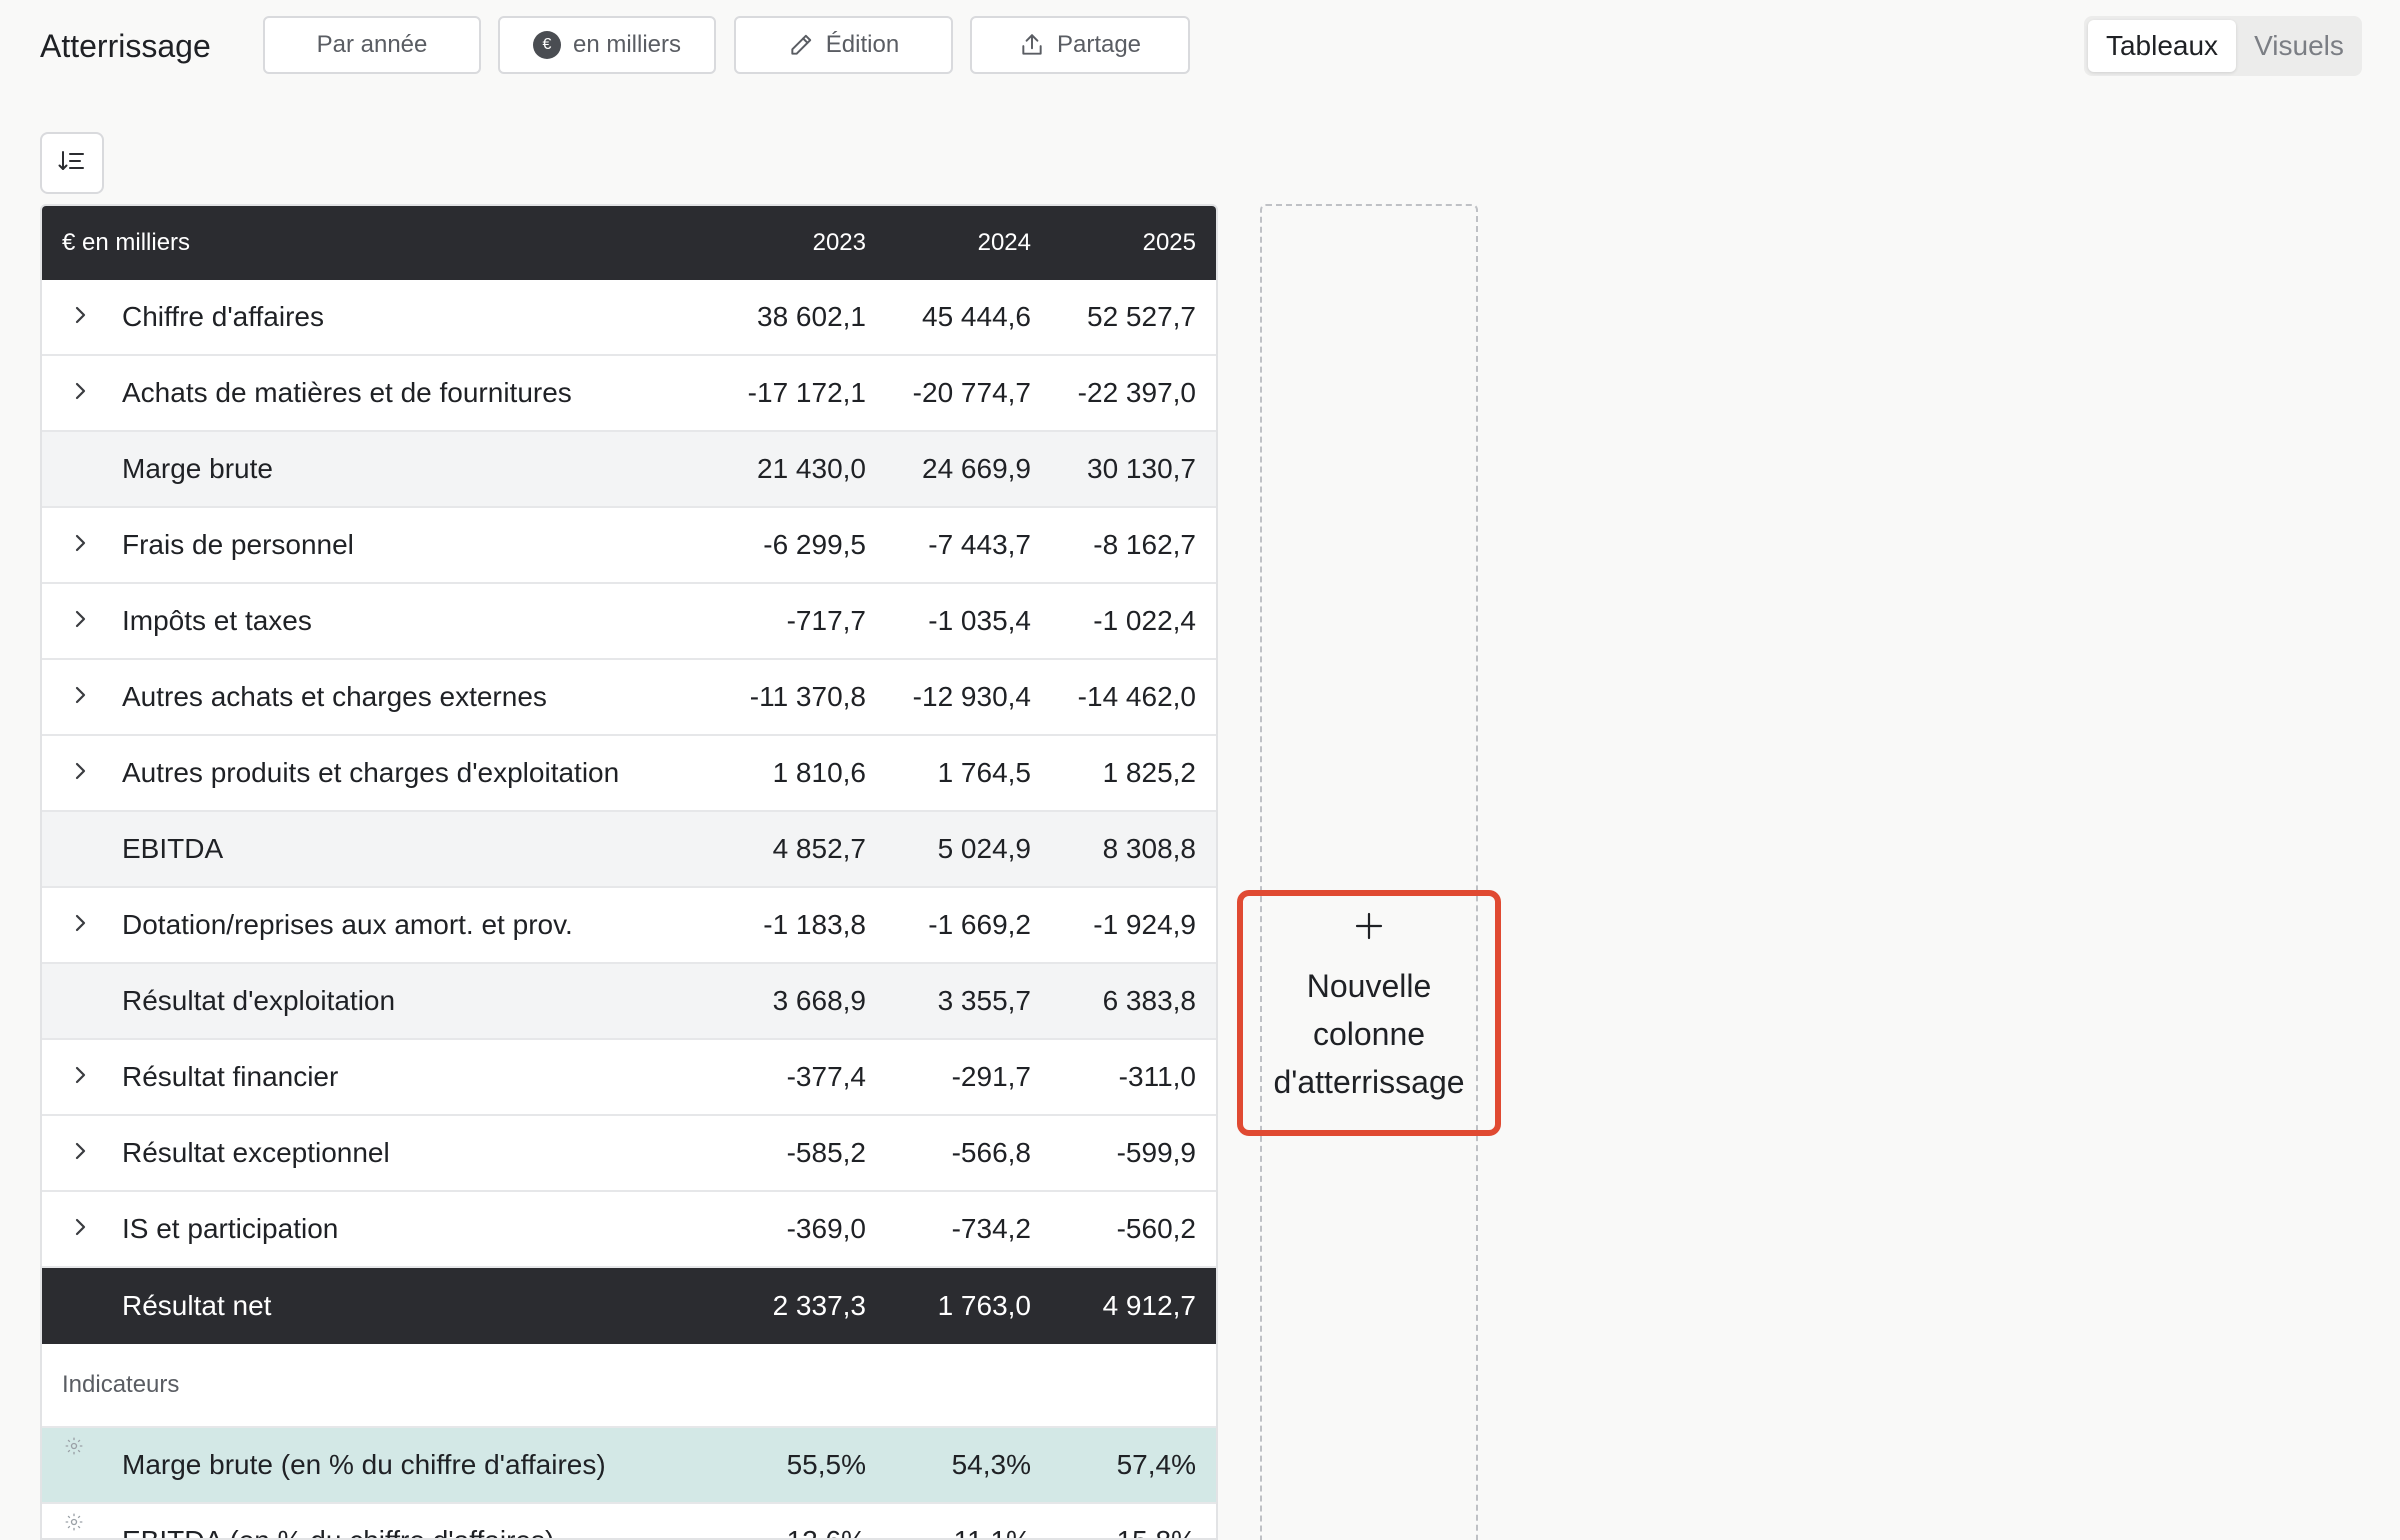 The image size is (2400, 1540). Describe the element at coordinates (230, 1076) in the screenshot. I see `row-label: Résultat financier` at that location.